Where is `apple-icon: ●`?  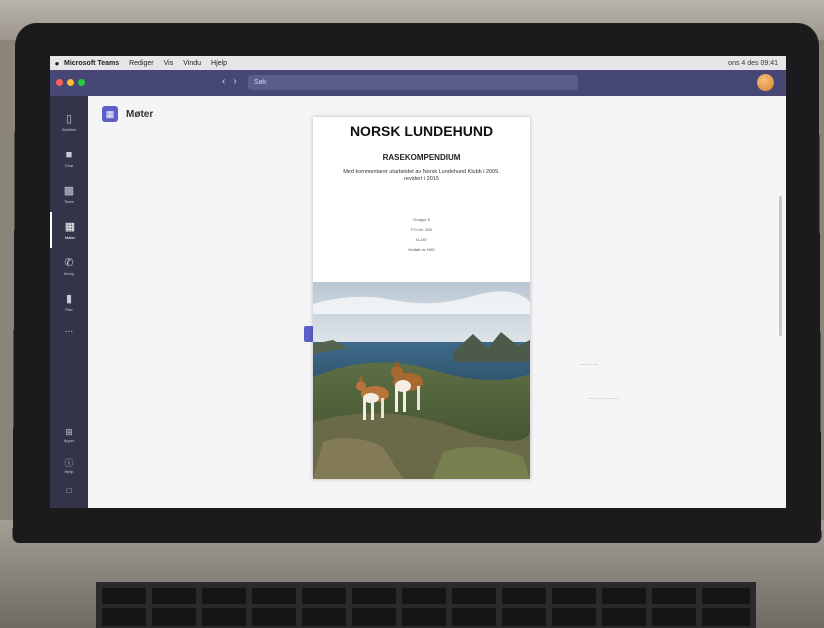 apple-icon: ● is located at coordinates (57, 63).